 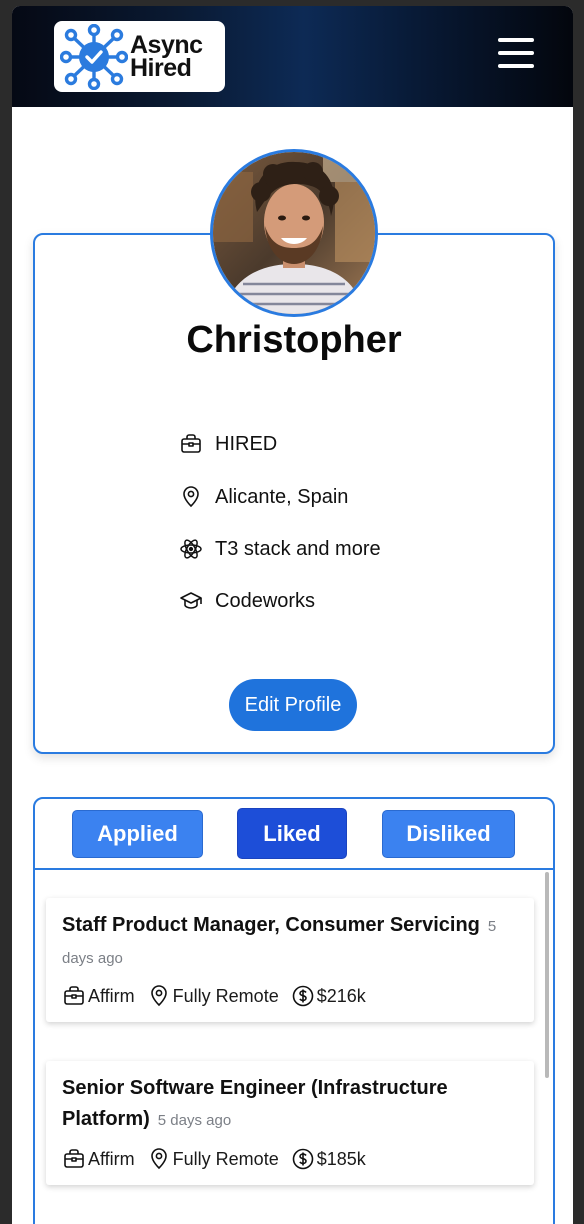 I want to click on logo-text: Async Hired, so click(x=166, y=57).